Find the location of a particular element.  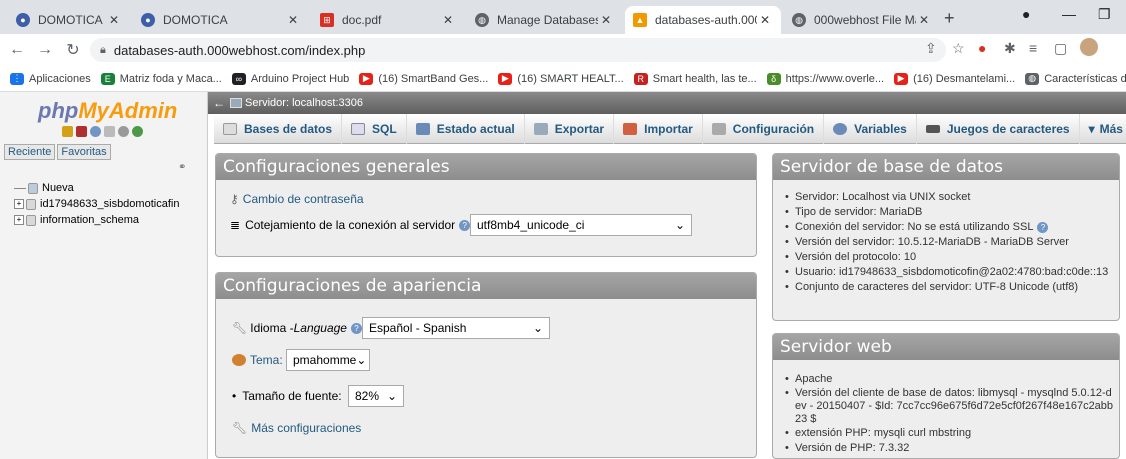

select-value: Español - Spanish is located at coordinates (418, 328).